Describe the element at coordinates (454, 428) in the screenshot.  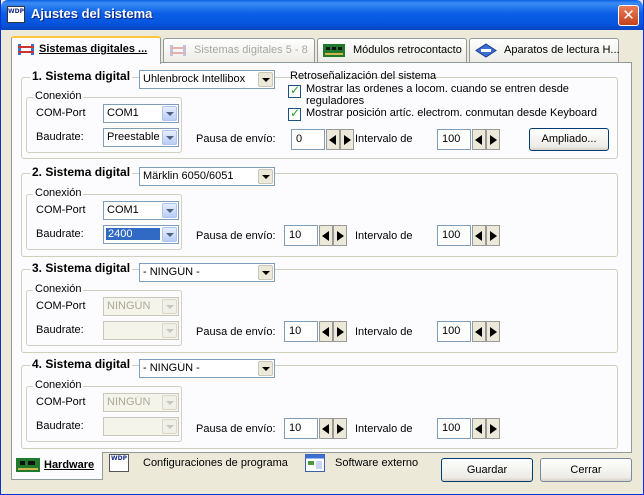
I see `system-4-interval-value: 100` at that location.